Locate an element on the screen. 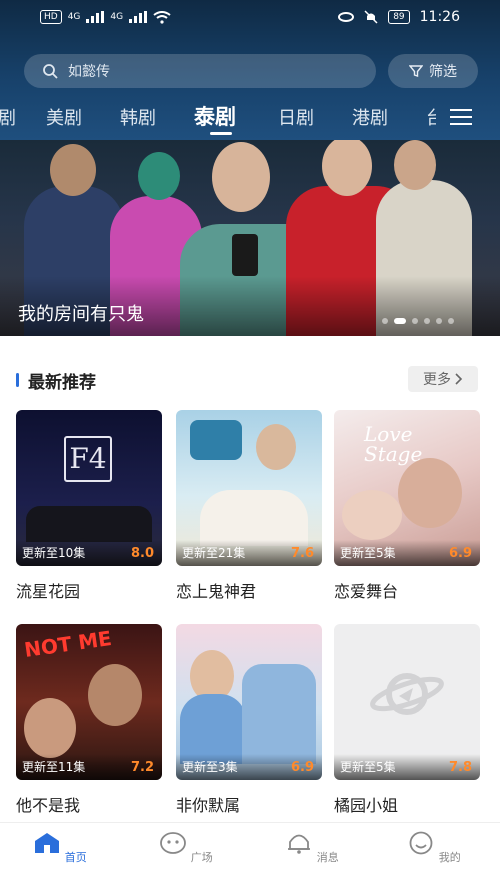  show-poster: Love Stage 更新至5集 6.9 is located at coordinates (407, 488).